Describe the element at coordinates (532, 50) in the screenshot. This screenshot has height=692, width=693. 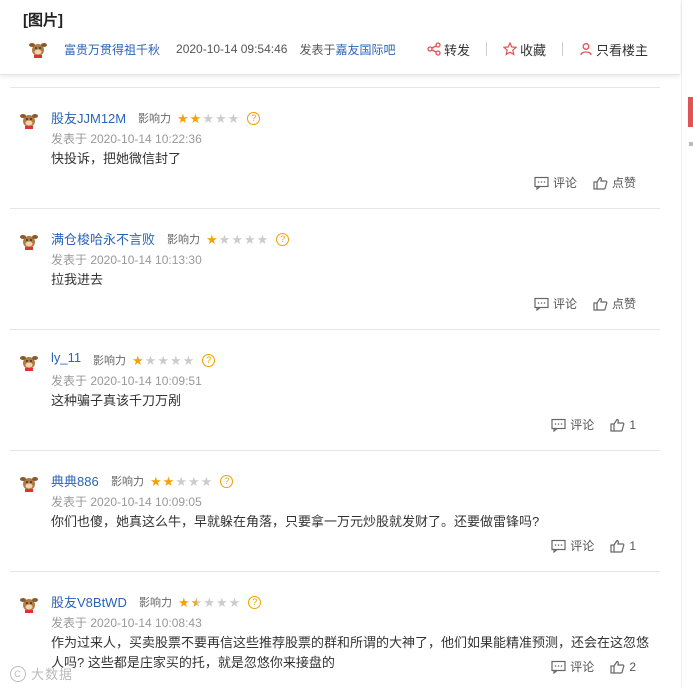
I see `favorite-label: 收藏` at that location.